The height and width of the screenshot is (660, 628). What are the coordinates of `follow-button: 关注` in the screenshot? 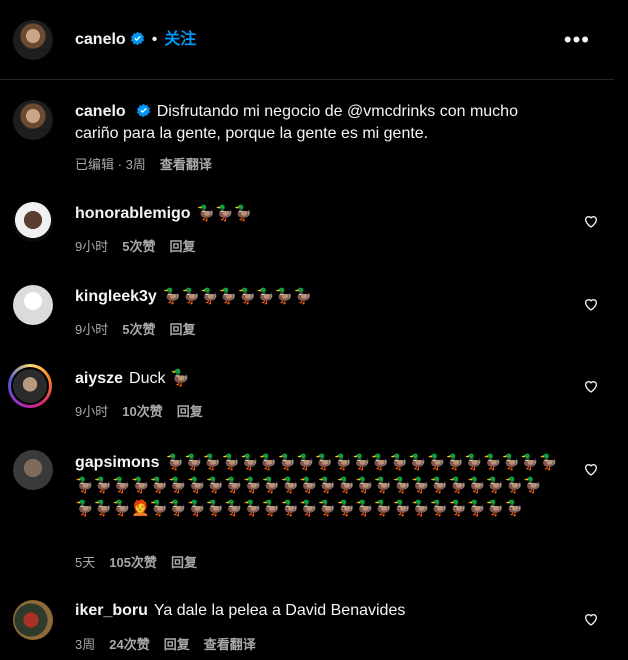 It's located at (180, 39).